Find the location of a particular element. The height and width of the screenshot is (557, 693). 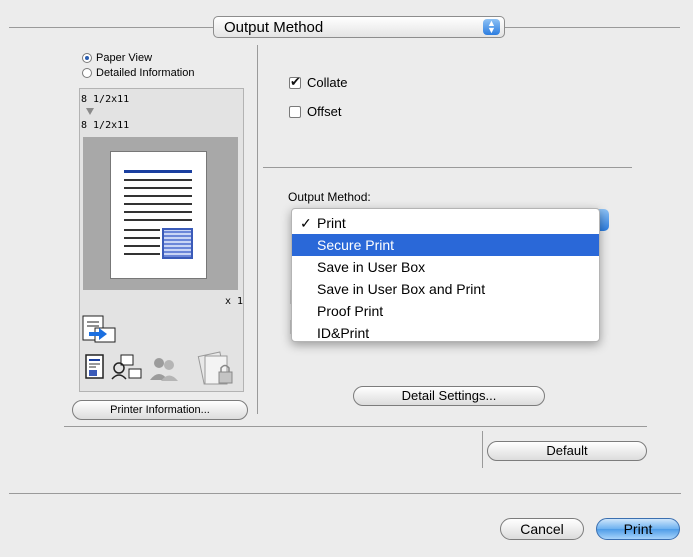

output-method-label: Output Method: is located at coordinates (329, 197).